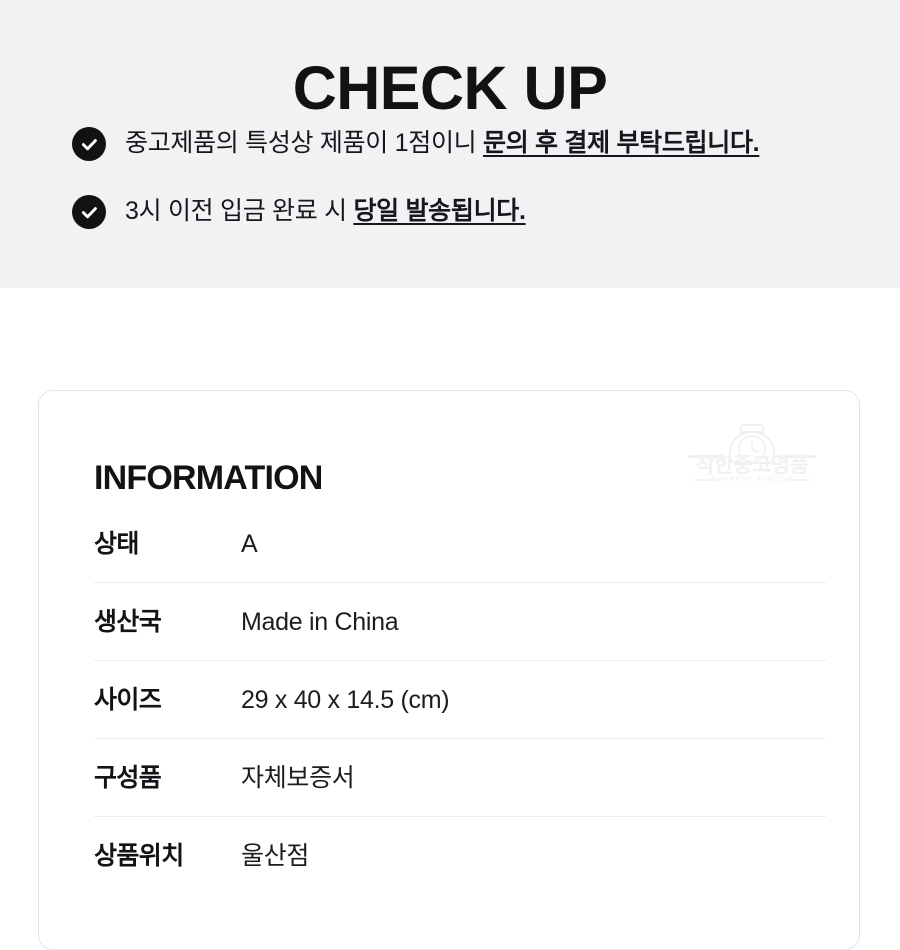 The image size is (900, 950). I want to click on watermark-rule-right, so click(798, 456).